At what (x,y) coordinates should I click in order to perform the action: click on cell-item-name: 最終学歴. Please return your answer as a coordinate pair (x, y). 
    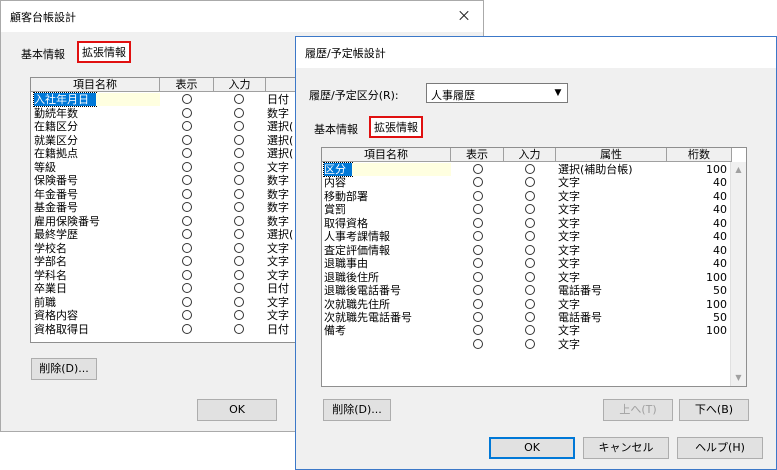
    Looking at the image, I should click on (94, 234).